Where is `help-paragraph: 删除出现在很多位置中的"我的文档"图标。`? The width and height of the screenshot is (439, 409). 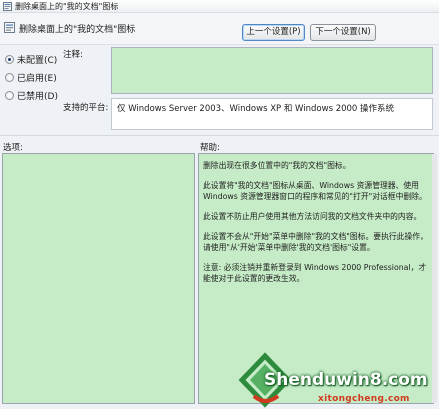
help-paragraph: 删除出现在很多位置中的"我的文档"图标。 is located at coordinates (277, 165).